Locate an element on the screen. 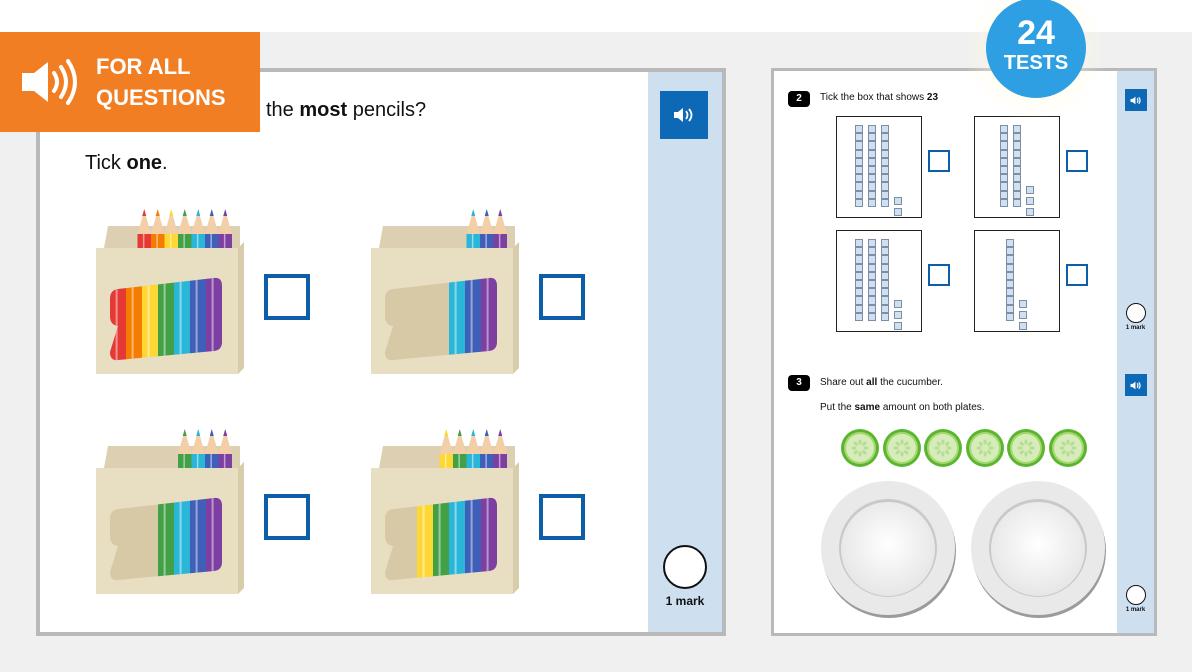 Image resolution: width=1192 pixels, height=672 pixels. audio-button-q2 is located at coordinates (1136, 100).